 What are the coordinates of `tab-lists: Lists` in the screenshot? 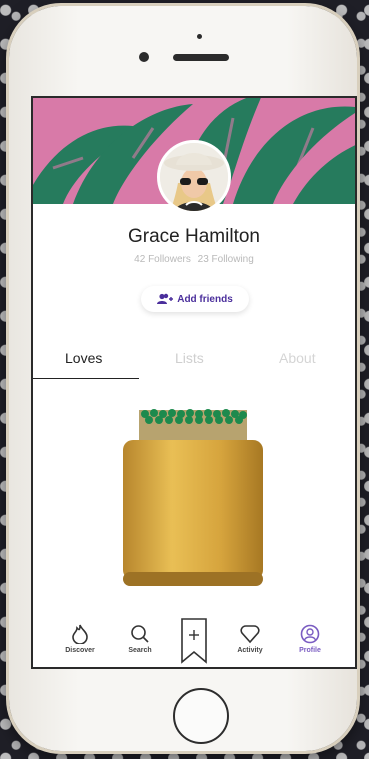 It's located at (189, 358).